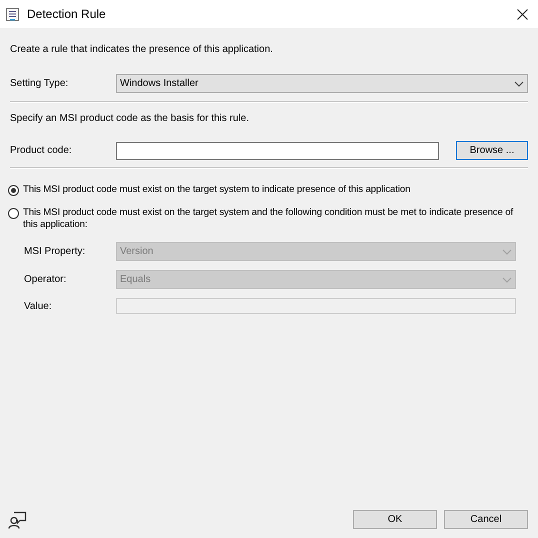 This screenshot has height=538, width=538. What do you see at coordinates (46, 280) in the screenshot?
I see `condition-label: Operator:` at bounding box center [46, 280].